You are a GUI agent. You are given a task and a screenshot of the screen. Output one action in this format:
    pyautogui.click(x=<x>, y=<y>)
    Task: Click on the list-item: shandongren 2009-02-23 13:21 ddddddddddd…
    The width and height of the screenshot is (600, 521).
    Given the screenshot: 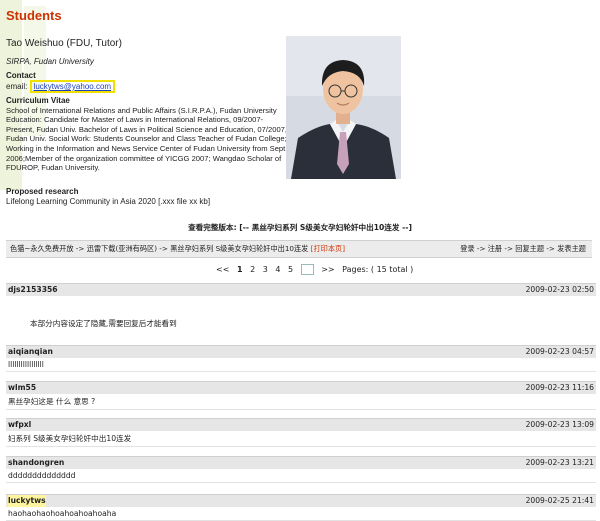 What is the action you would take?
    pyautogui.click(x=301, y=469)
    